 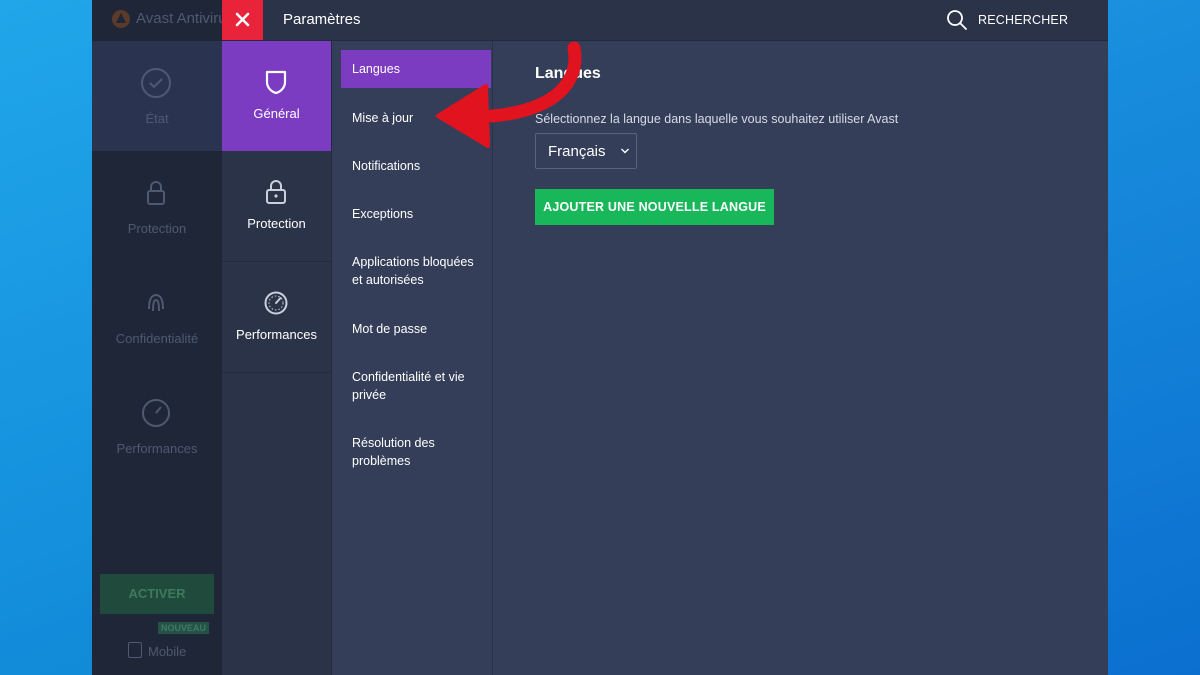 I want to click on bg-nav-confidentialite: Confidentialité, so click(x=157, y=316).